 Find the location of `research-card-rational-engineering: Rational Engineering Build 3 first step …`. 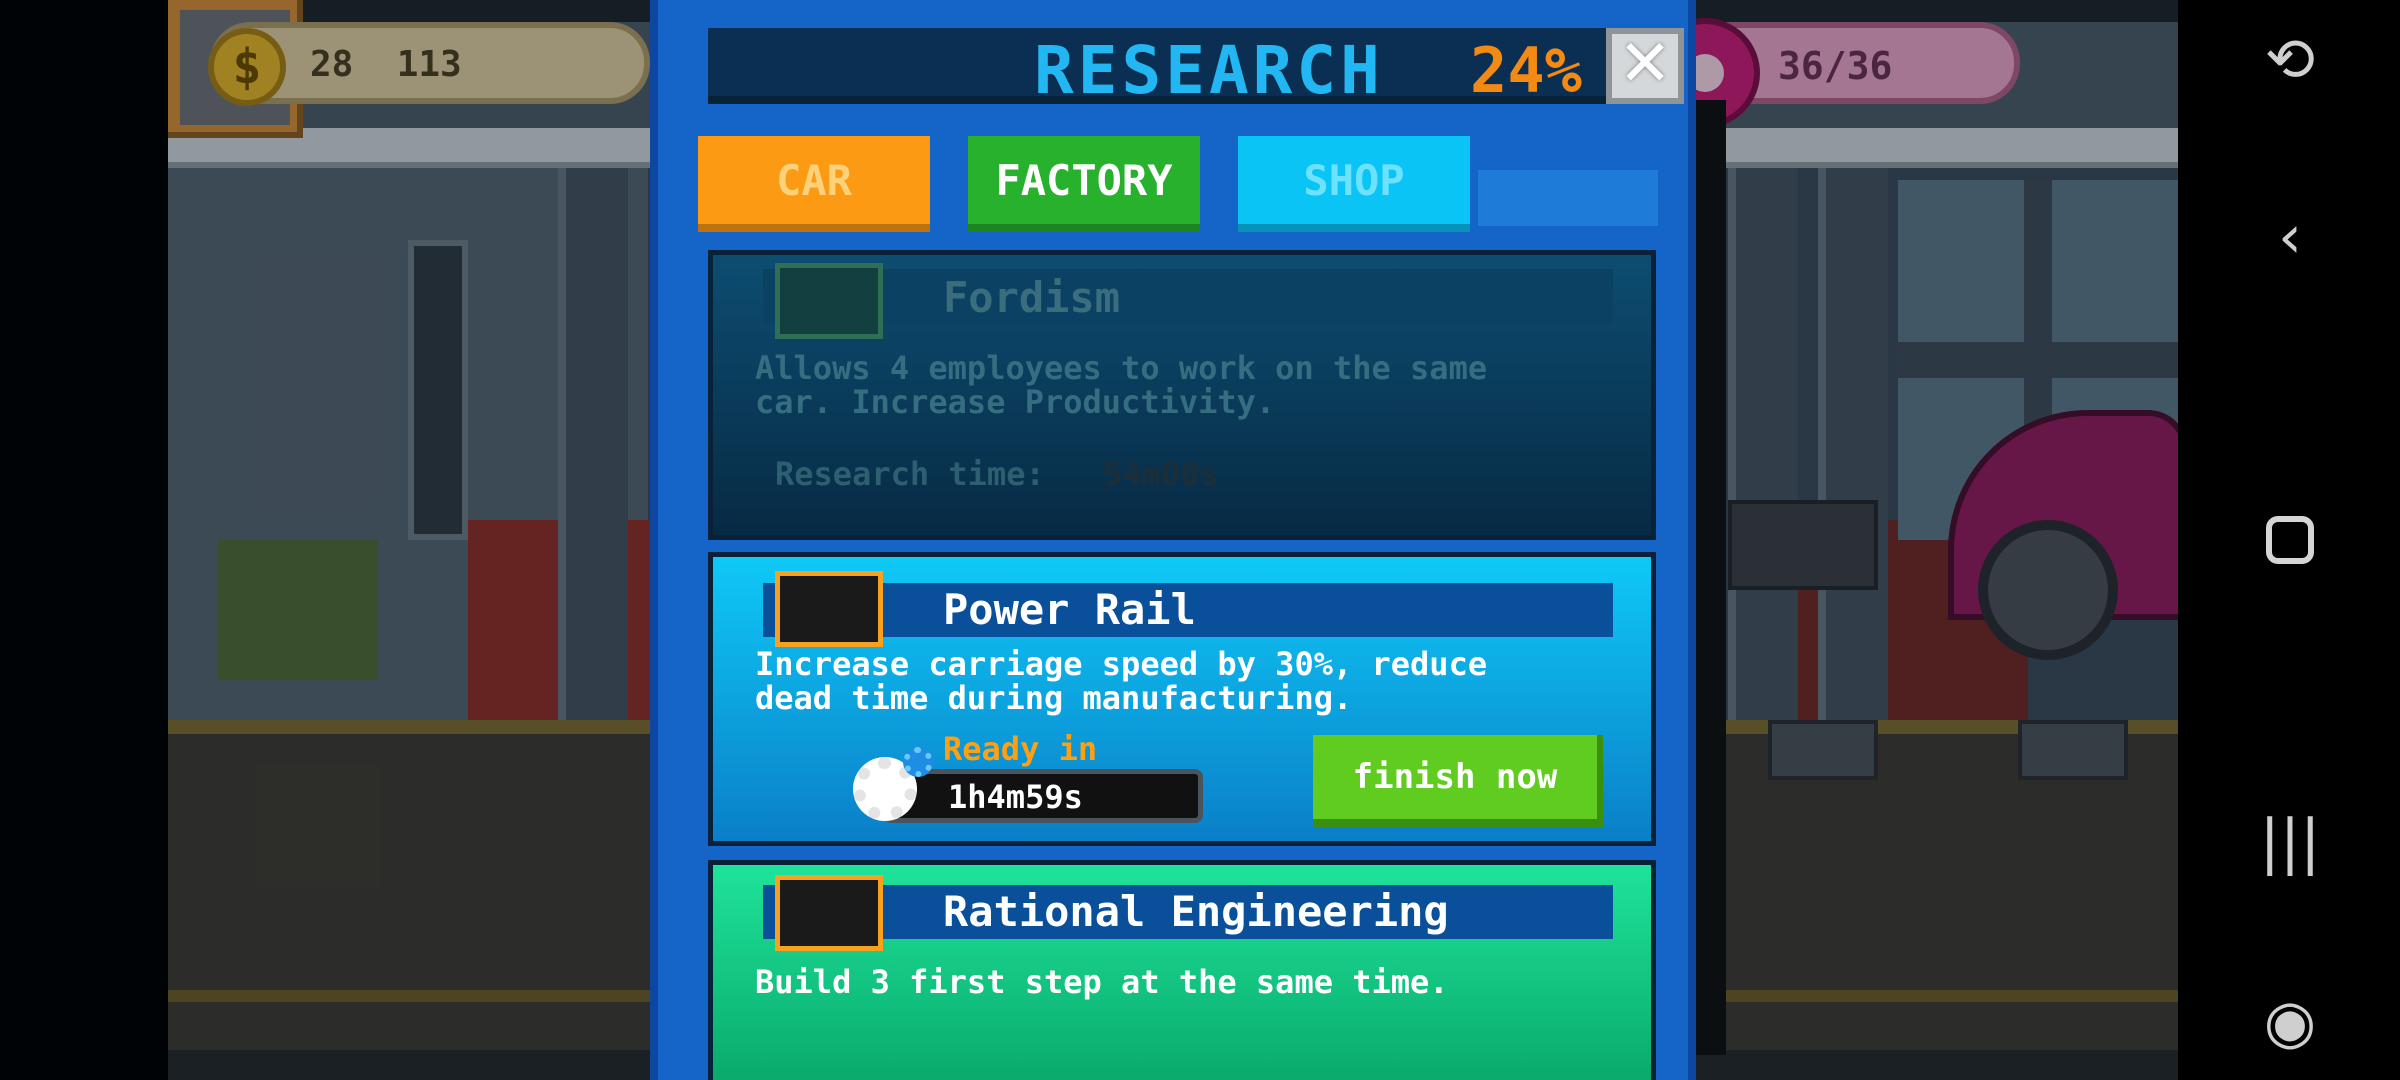

research-card-rational-engineering: Rational Engineering Build 3 first step … is located at coordinates (1182, 970).